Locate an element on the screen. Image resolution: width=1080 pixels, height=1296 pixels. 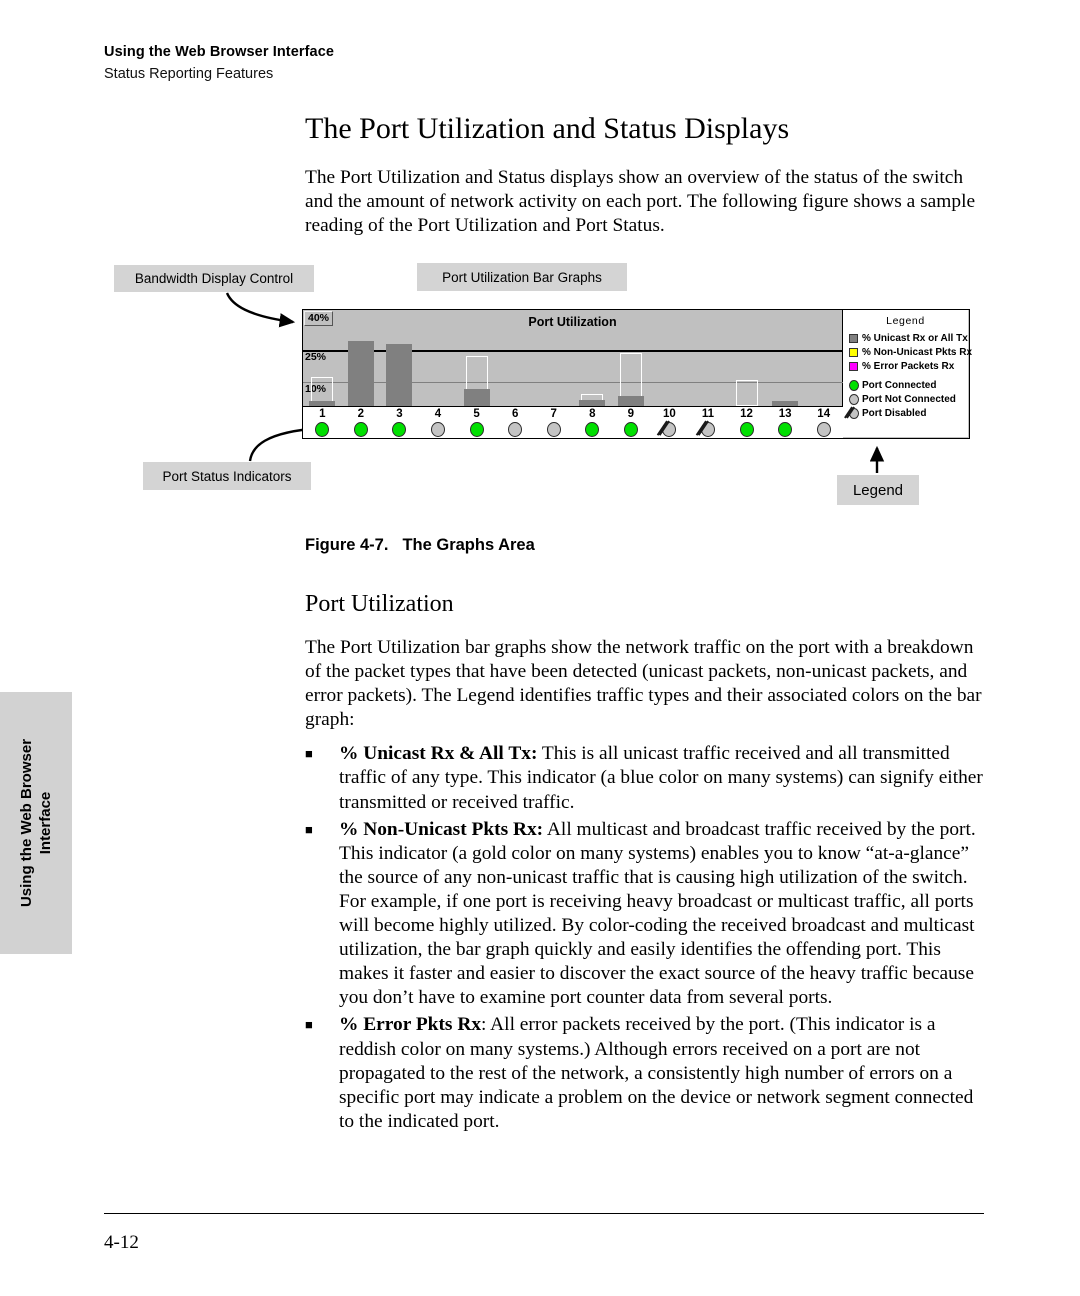
bullet-term: % Unicast Rx & All Tx: is located at coordinates (438, 754).